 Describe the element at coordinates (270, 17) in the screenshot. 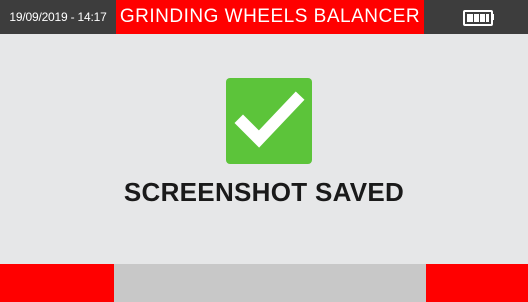

I see `app-title: GRINDING WHEELS BALANCER` at that location.